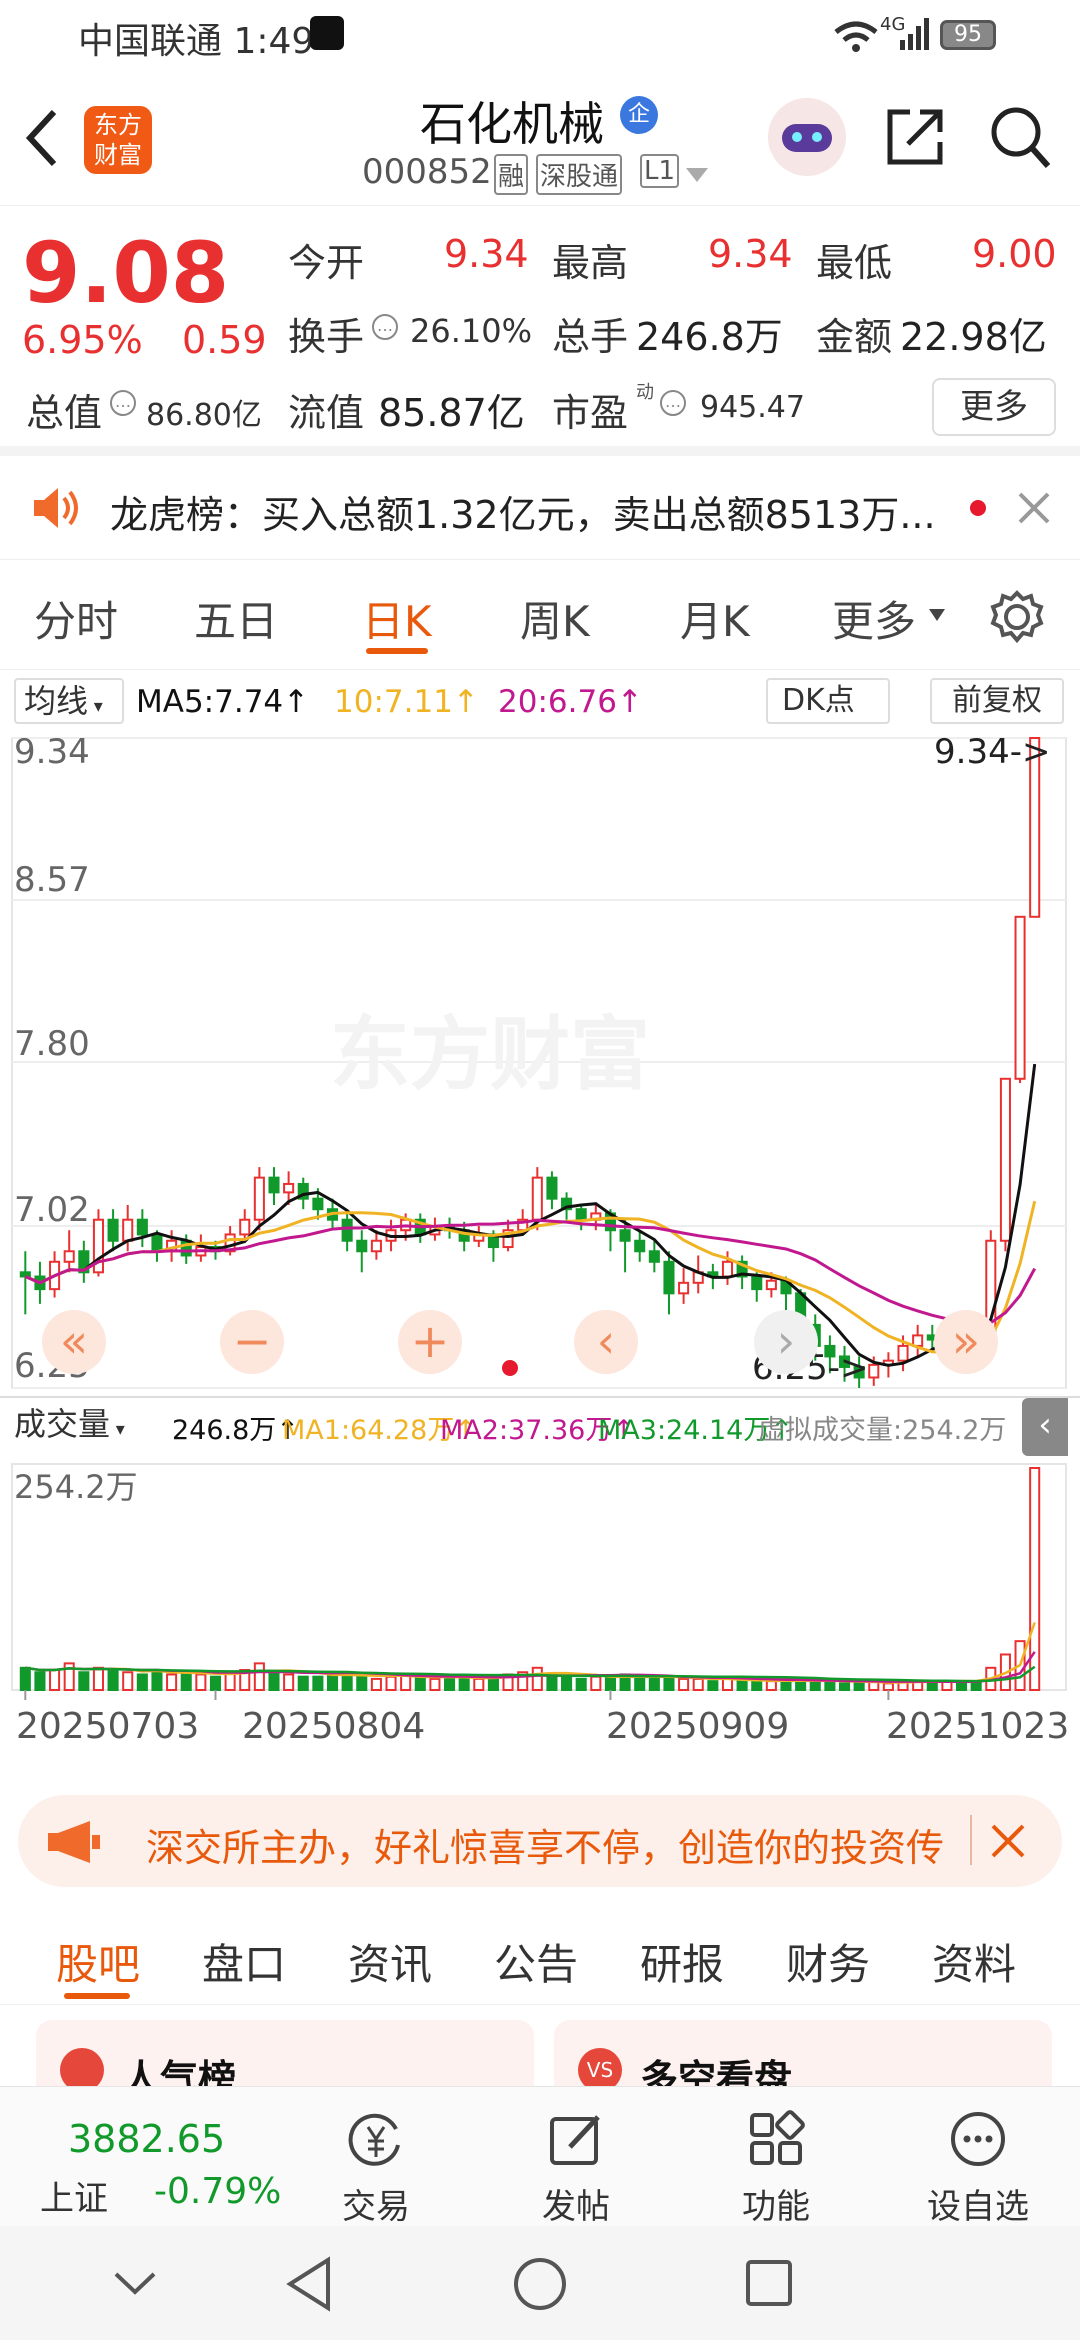 The width and height of the screenshot is (1080, 2340). What do you see at coordinates (390, 1961) in the screenshot?
I see `tab-news: 资讯` at bounding box center [390, 1961].